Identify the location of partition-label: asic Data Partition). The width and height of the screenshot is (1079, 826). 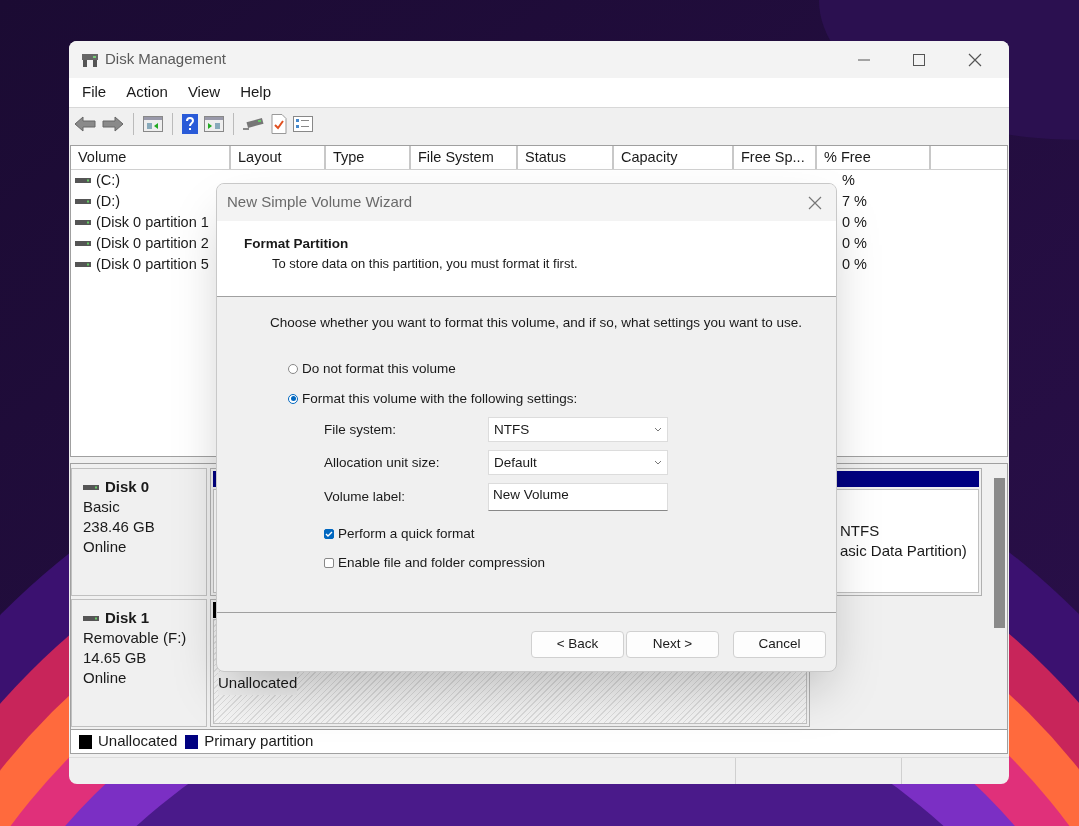
(904, 551).